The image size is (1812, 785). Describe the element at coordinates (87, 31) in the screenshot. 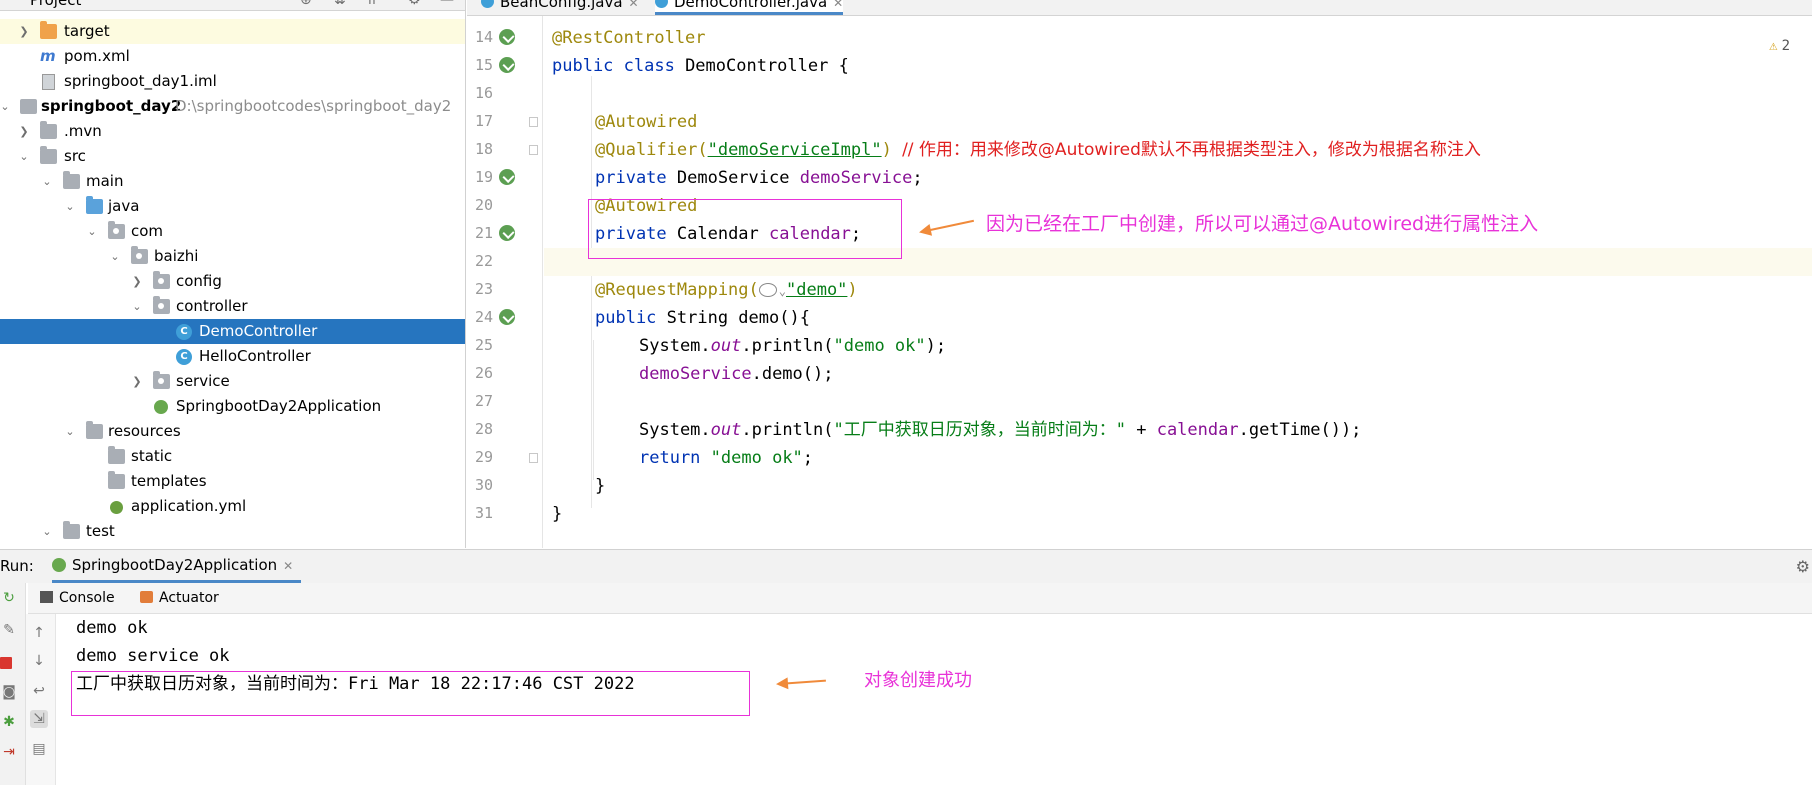

I see `tree-item-label: target` at that location.